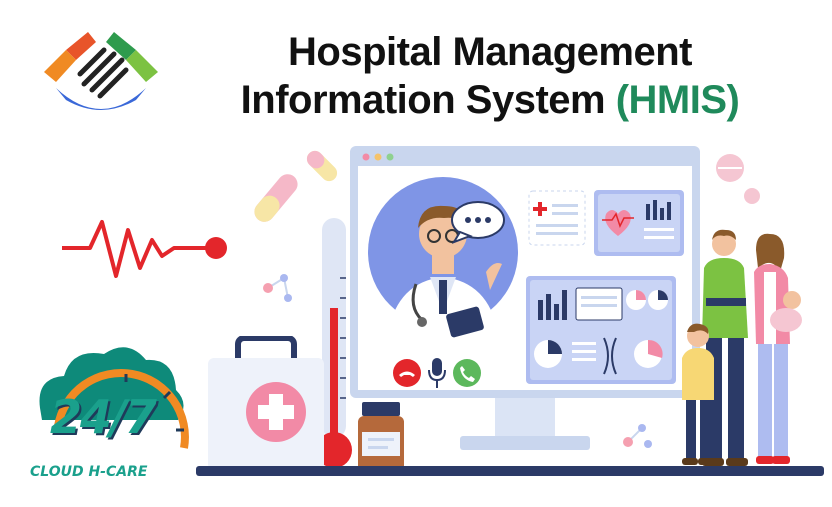  Describe the element at coordinates (601, 330) in the screenshot. I see `dashboard-card` at that location.